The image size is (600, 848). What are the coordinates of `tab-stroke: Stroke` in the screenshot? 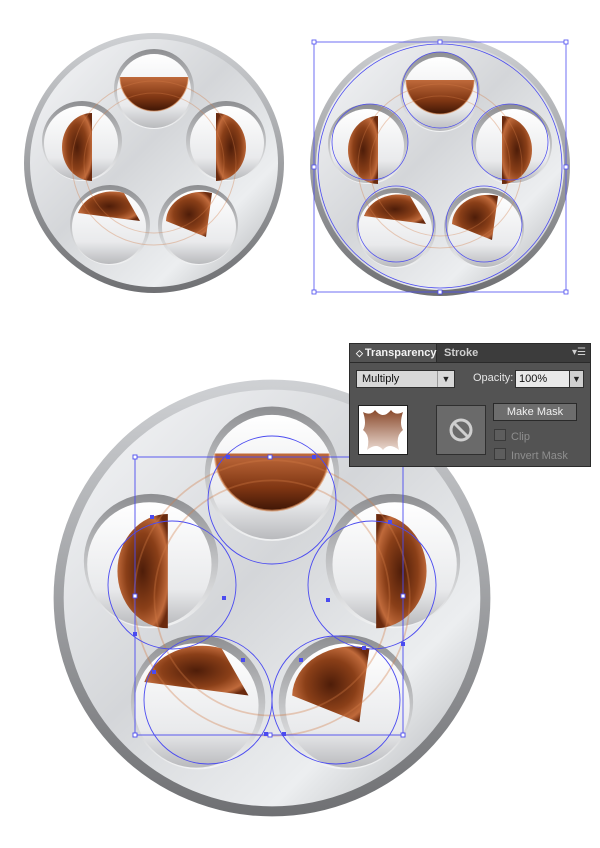 It's located at (461, 353).